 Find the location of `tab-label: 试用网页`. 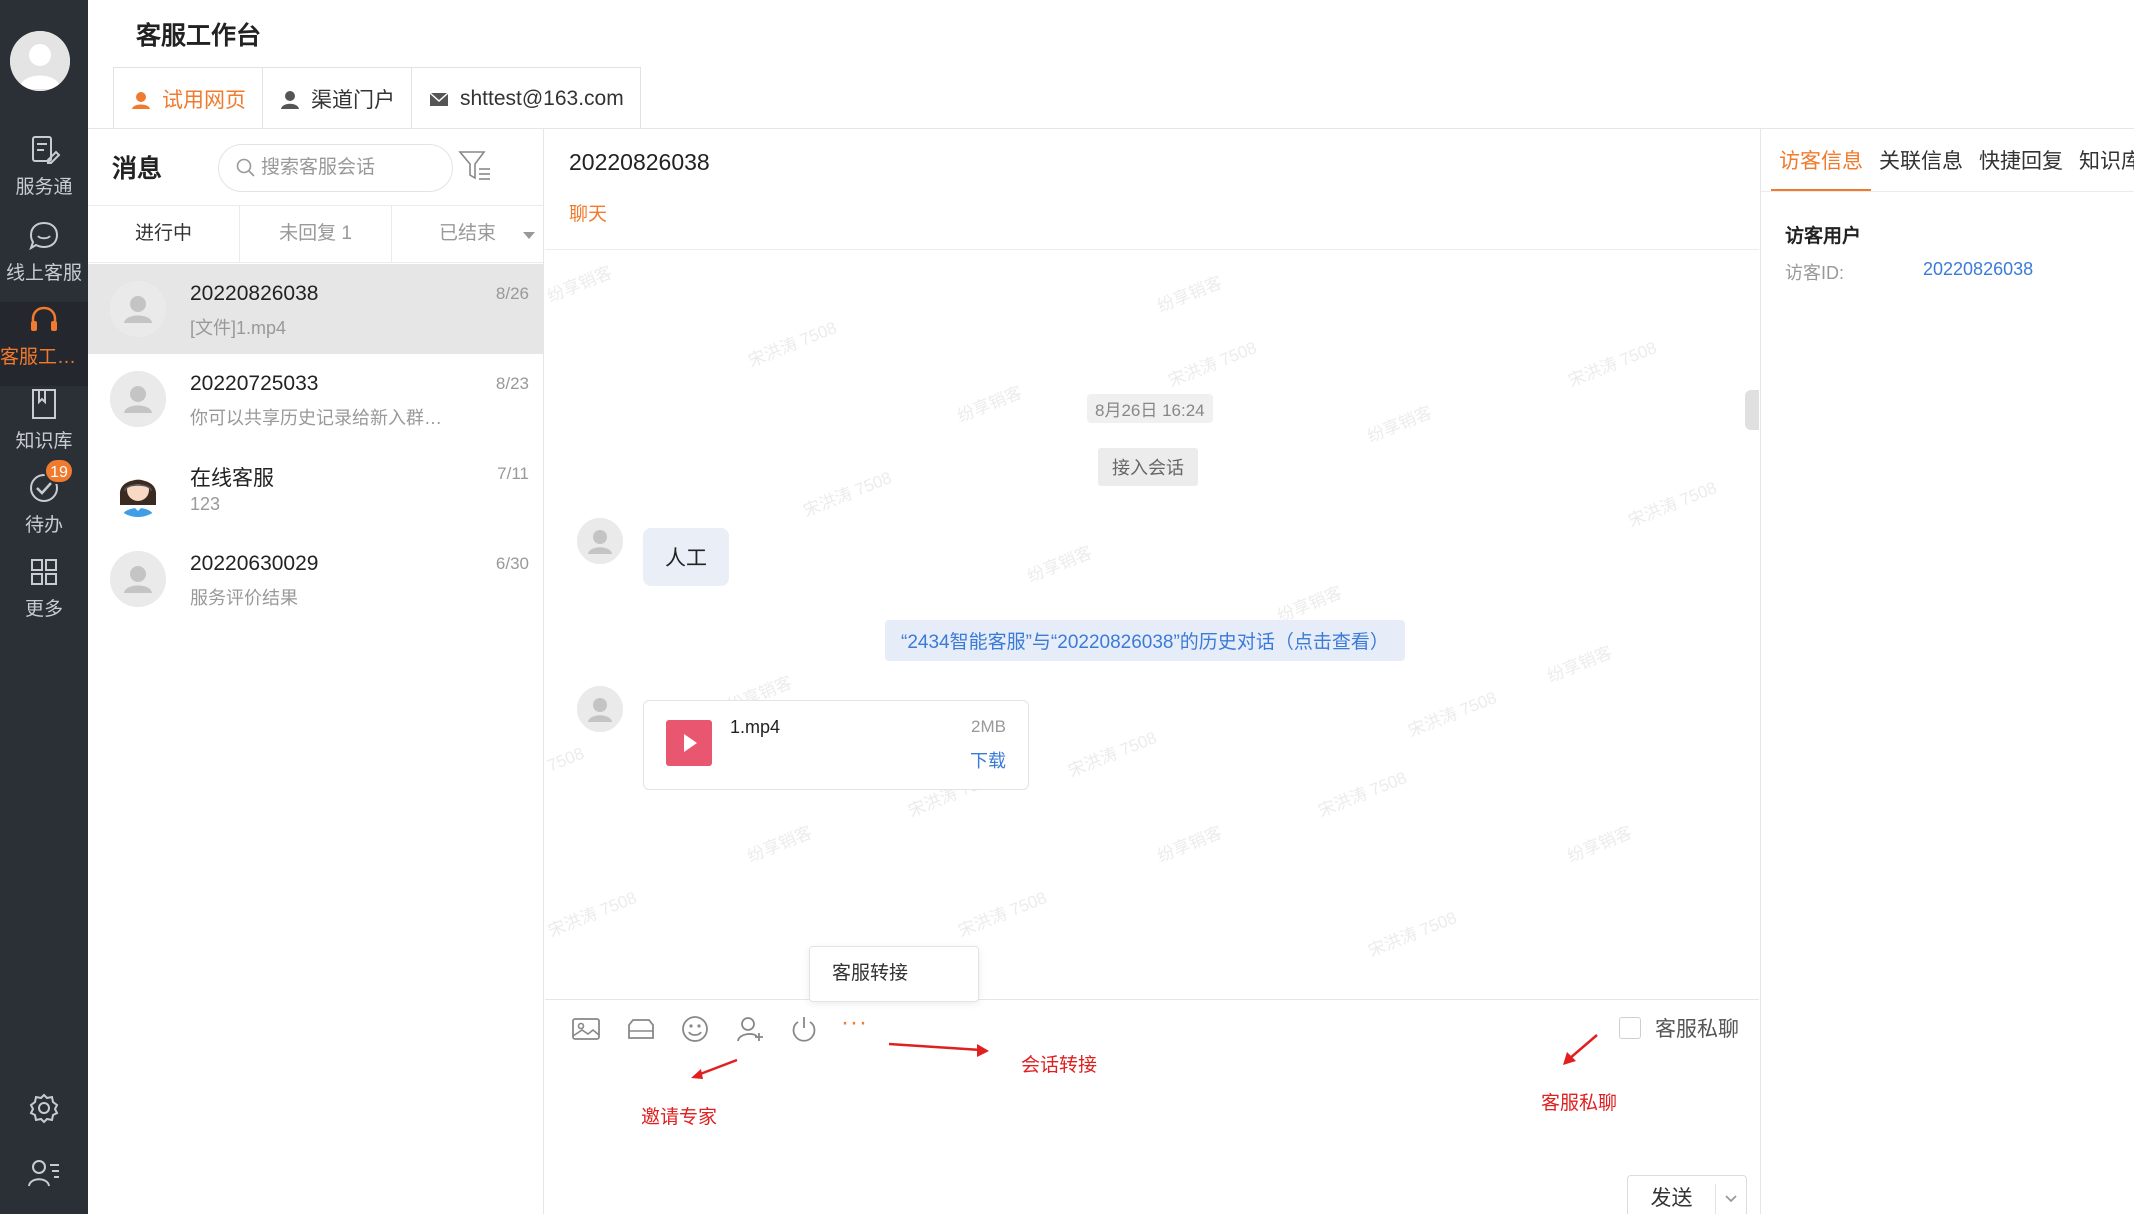

tab-label: 试用网页 is located at coordinates (204, 100).